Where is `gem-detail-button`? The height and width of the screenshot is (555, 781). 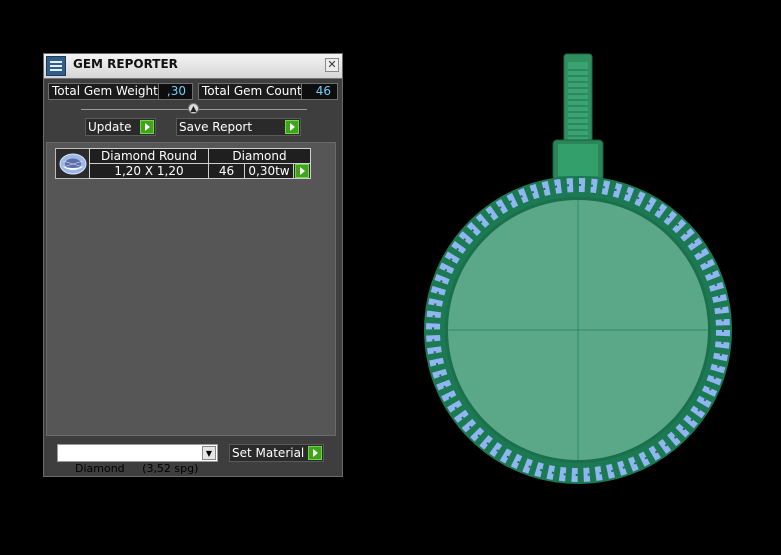 gem-detail-button is located at coordinates (302, 171).